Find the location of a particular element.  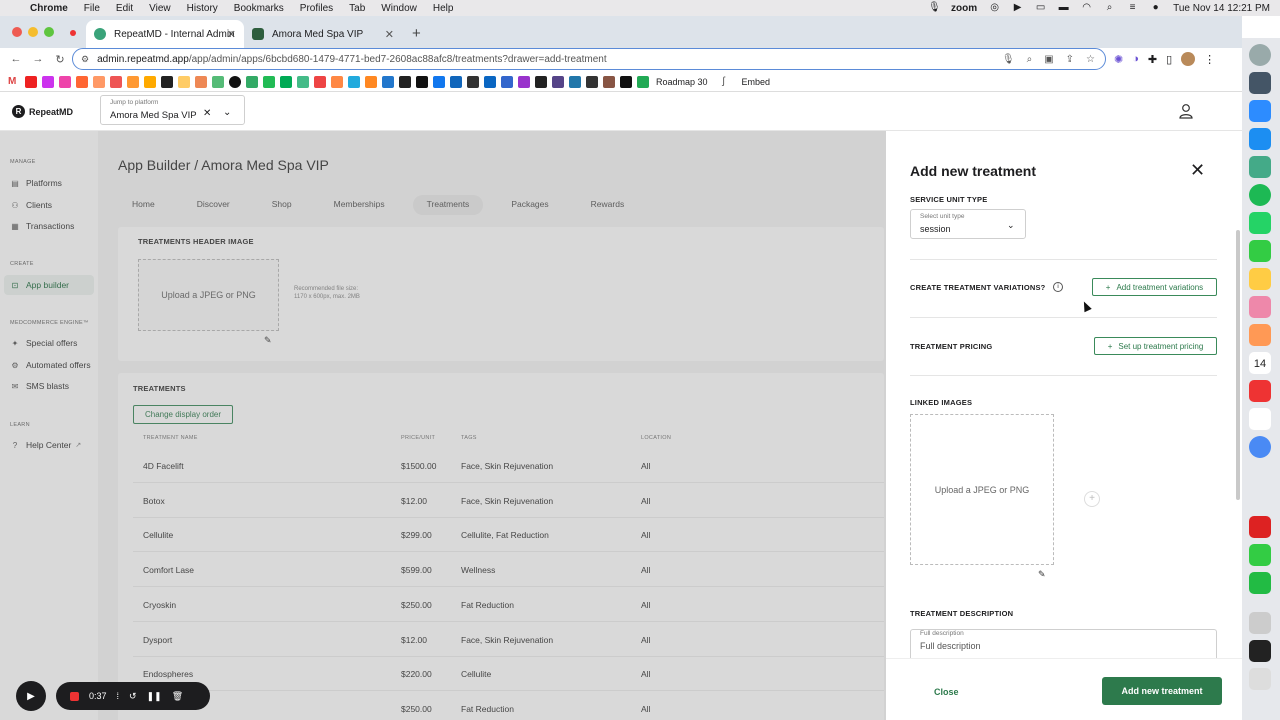

zoom-page-icon: ⌕ is located at coordinates (1030, 59).